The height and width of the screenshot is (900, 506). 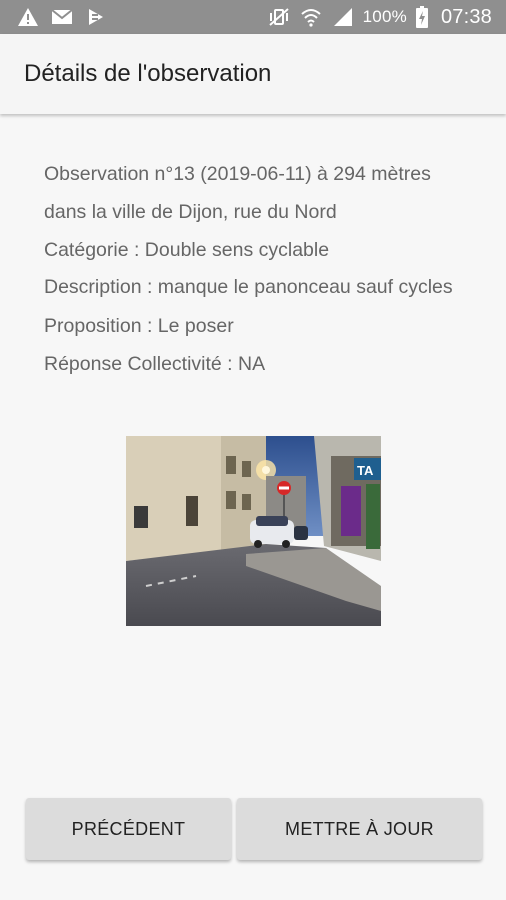 What do you see at coordinates (96, 17) in the screenshot?
I see `app-notification-icon` at bounding box center [96, 17].